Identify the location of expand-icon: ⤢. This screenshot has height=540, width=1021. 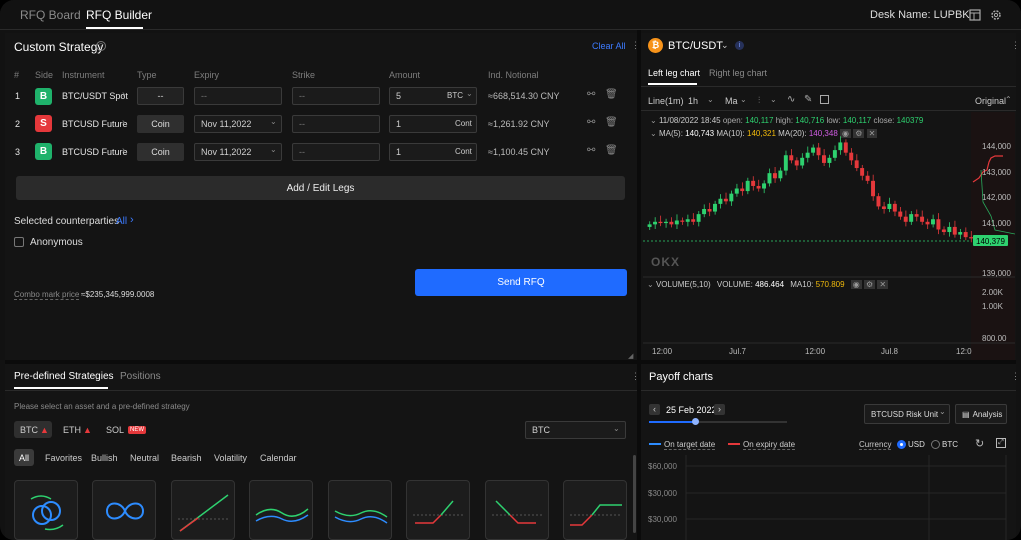
(1001, 443).